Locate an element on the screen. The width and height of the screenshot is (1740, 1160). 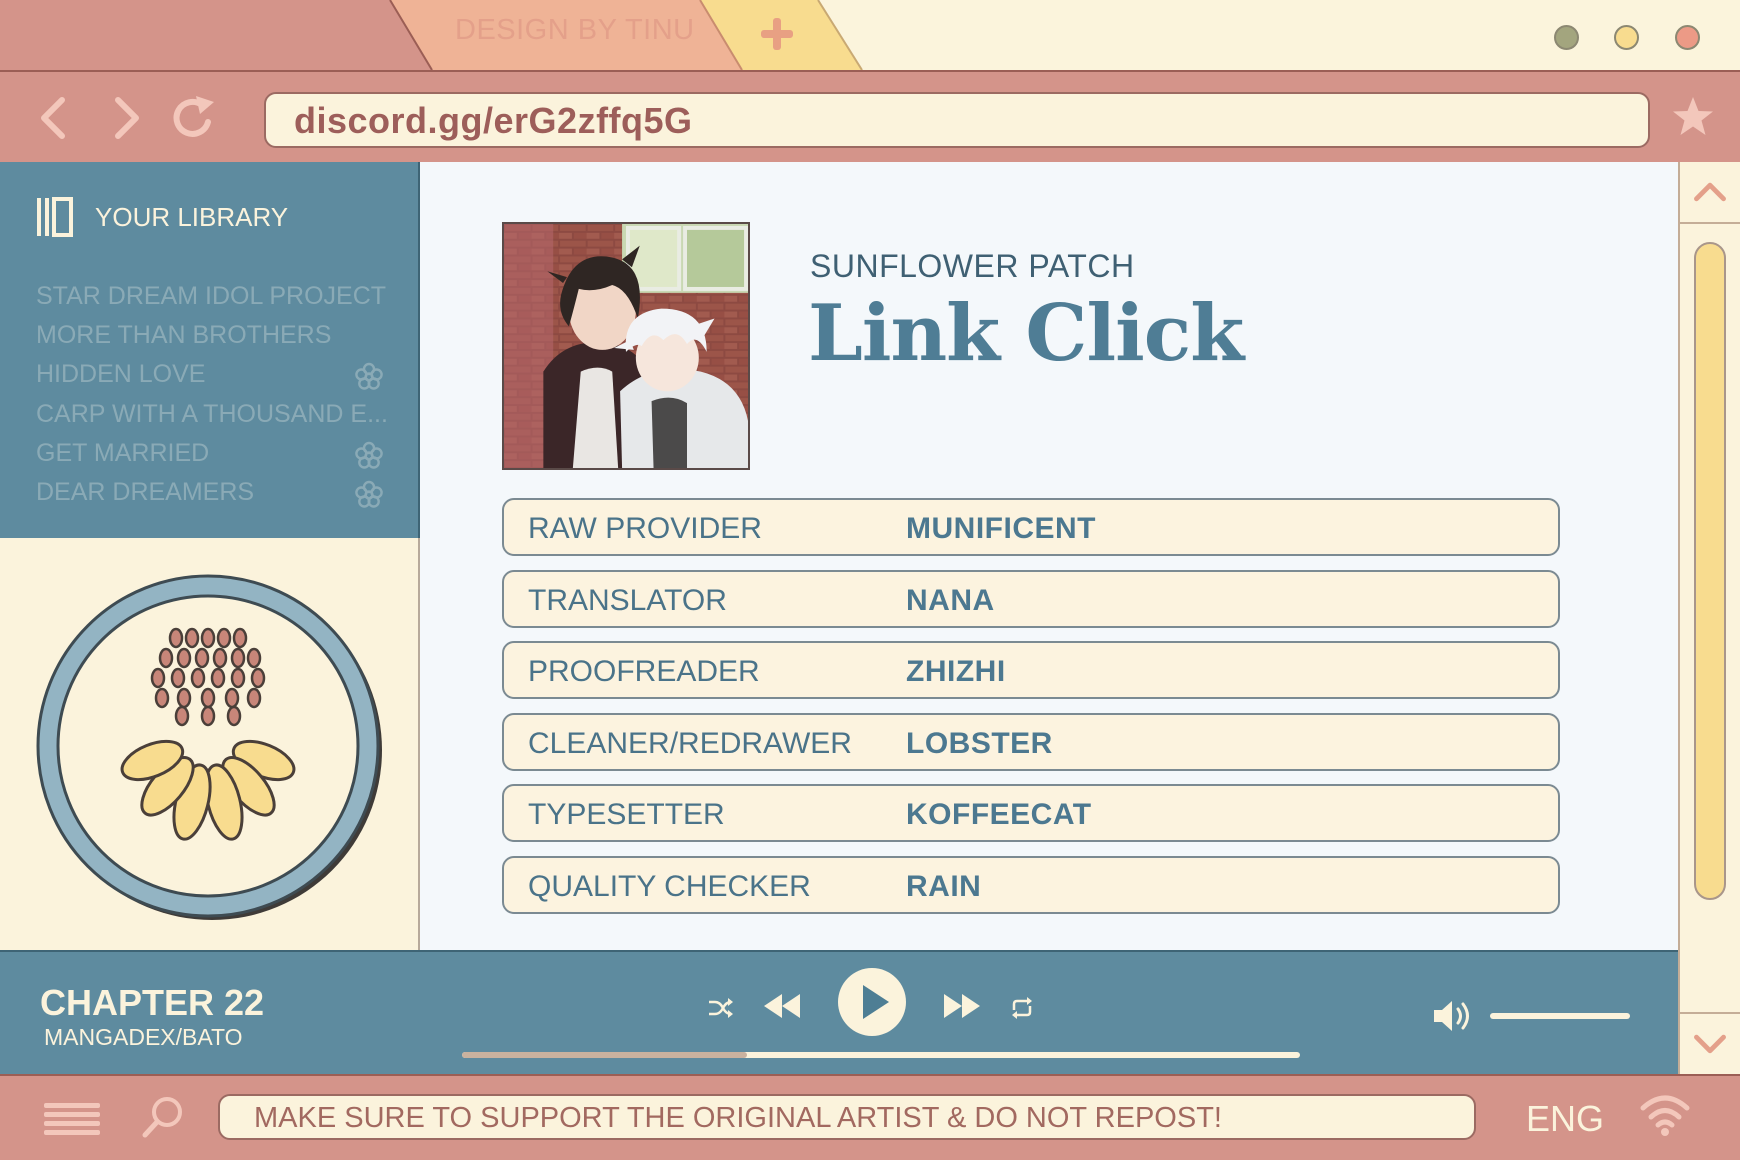
repeat-icon is located at coordinates (1022, 1008).